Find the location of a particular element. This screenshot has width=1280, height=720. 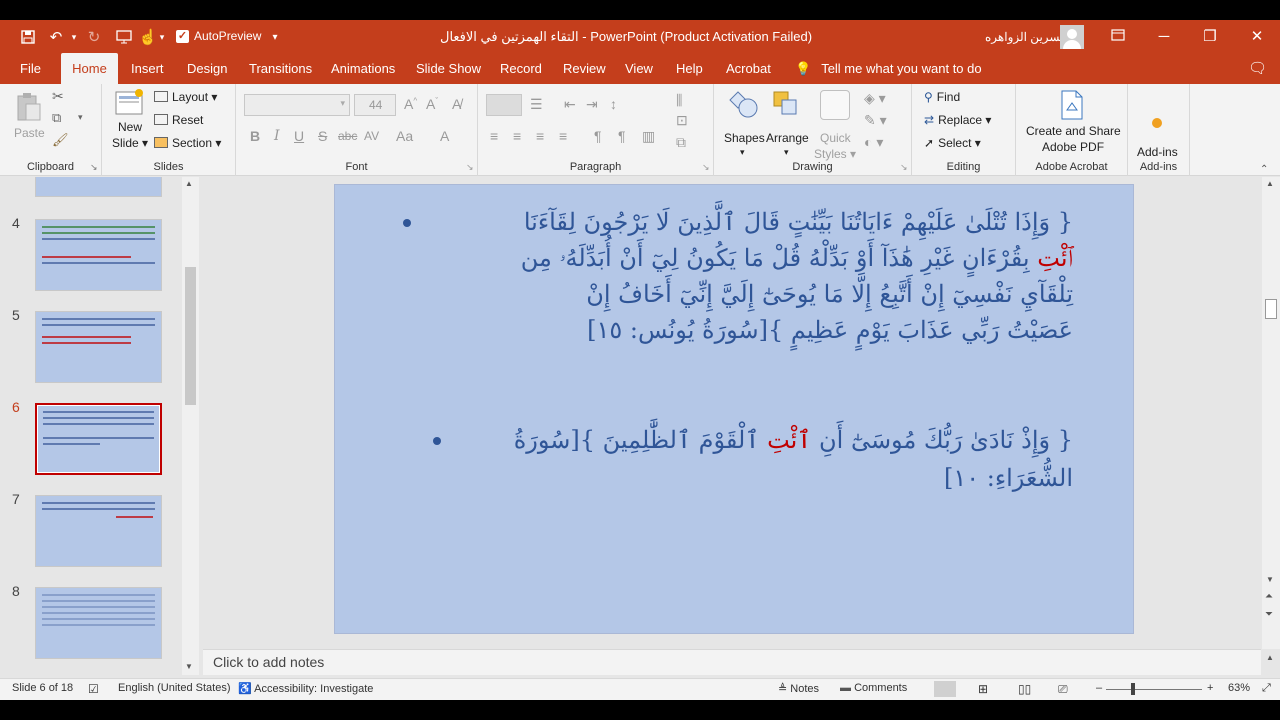

font-name-box: ▾ is located at coordinates (297, 105).